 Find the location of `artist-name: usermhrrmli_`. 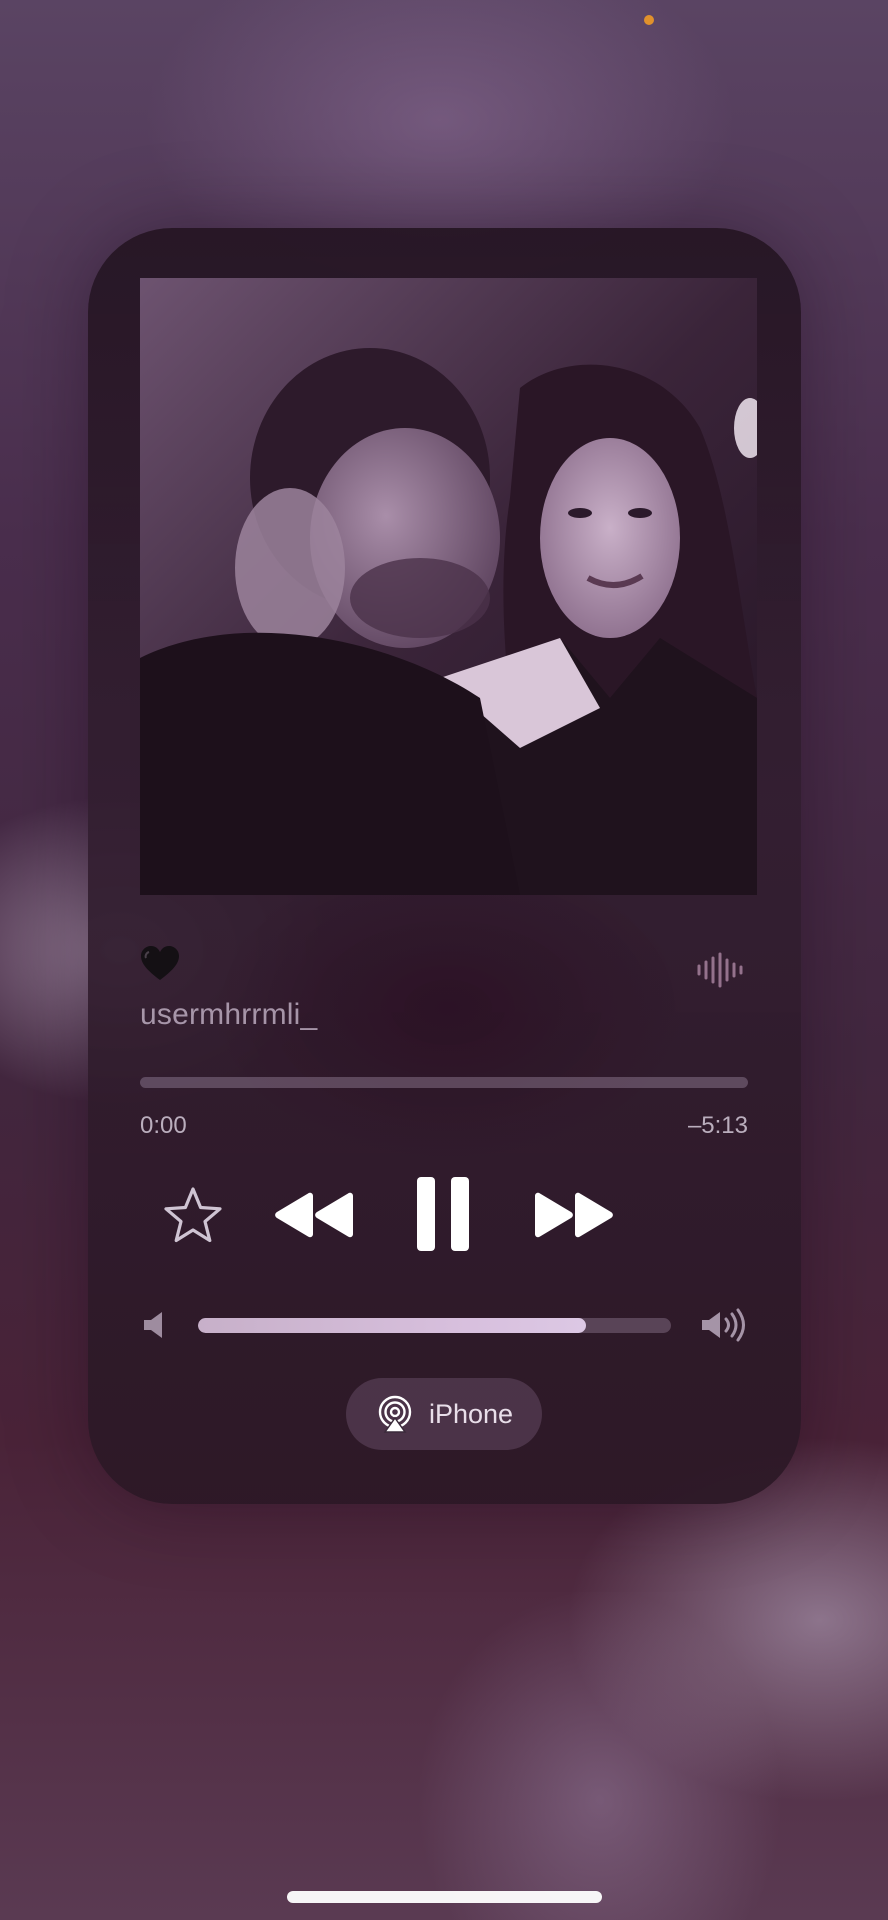

artist-name: usermhrrmli_ is located at coordinates (228, 1015).